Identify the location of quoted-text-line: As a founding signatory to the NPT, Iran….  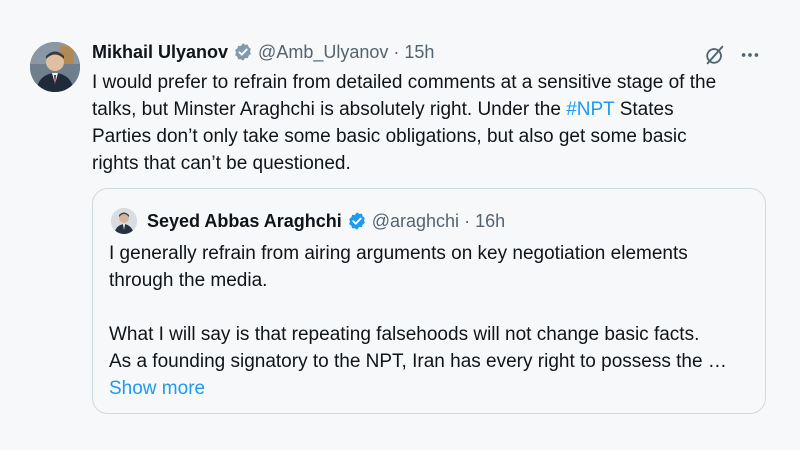
(418, 361).